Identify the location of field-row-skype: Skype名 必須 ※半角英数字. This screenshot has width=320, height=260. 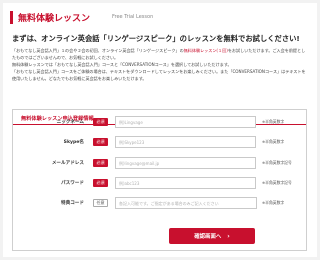
(158, 142).